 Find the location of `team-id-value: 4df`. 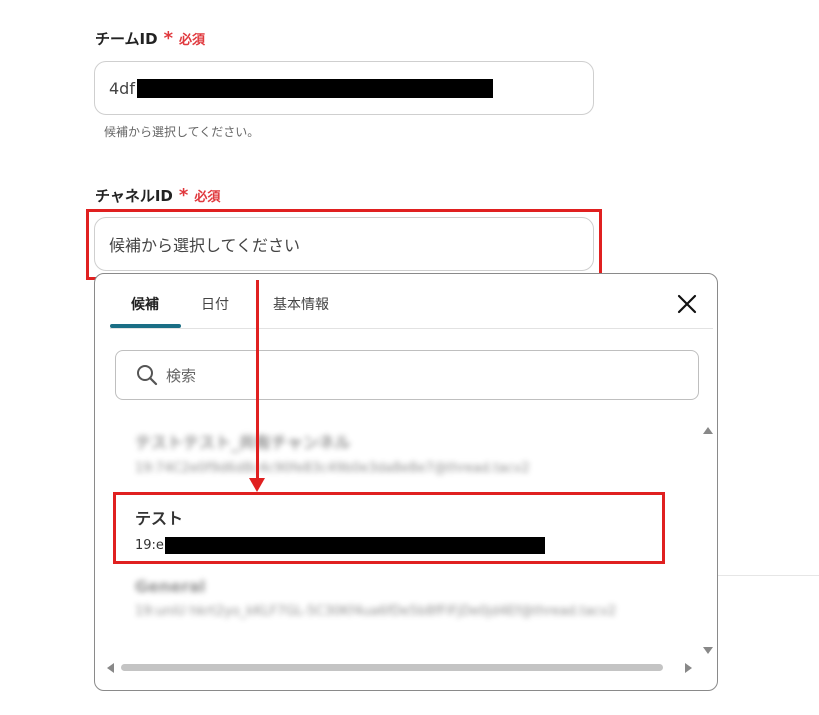

team-id-value: 4df is located at coordinates (122, 88).